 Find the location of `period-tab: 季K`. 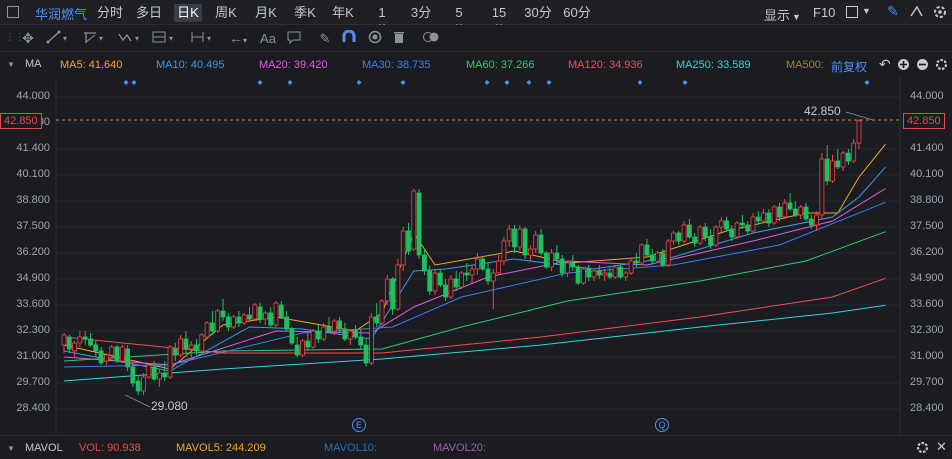

period-tab: 季K is located at coordinates (305, 13).